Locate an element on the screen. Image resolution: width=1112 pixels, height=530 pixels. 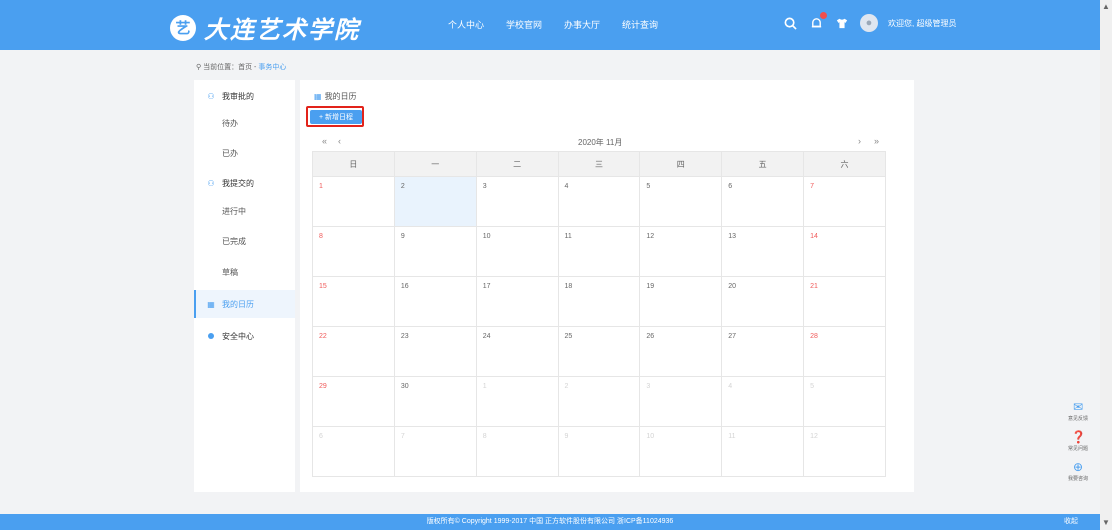
day-cell-next-month: 5 is located at coordinates (844, 401).